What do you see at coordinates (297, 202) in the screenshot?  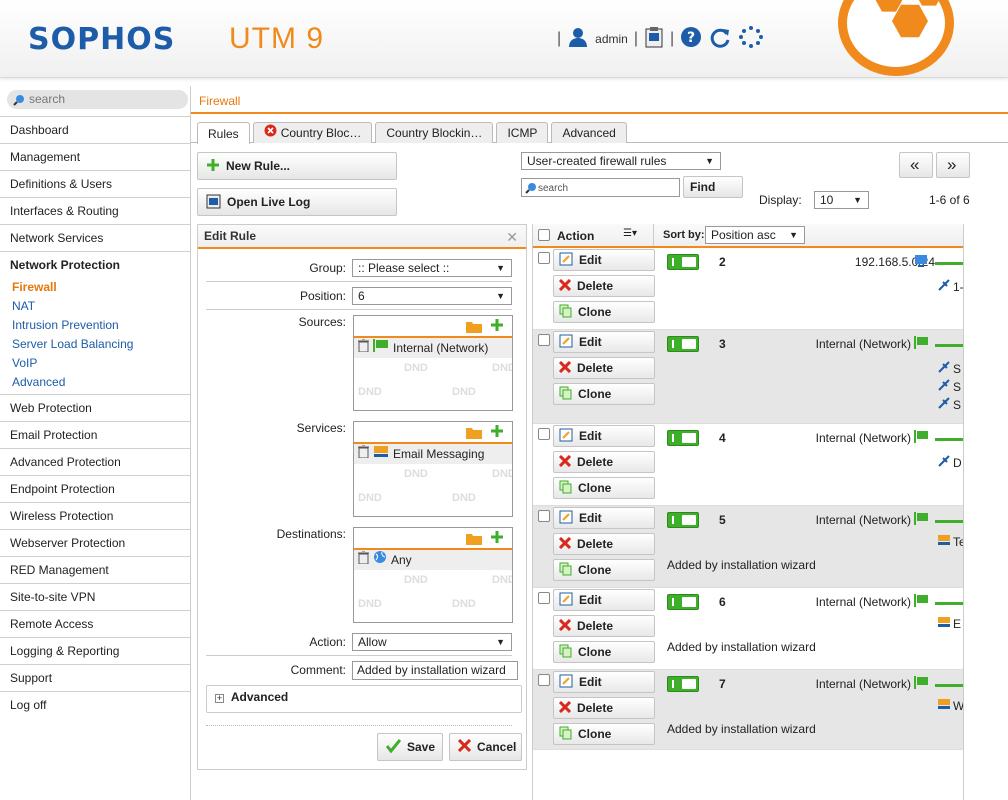 I see `open-live-log-button: Open Live Log` at bounding box center [297, 202].